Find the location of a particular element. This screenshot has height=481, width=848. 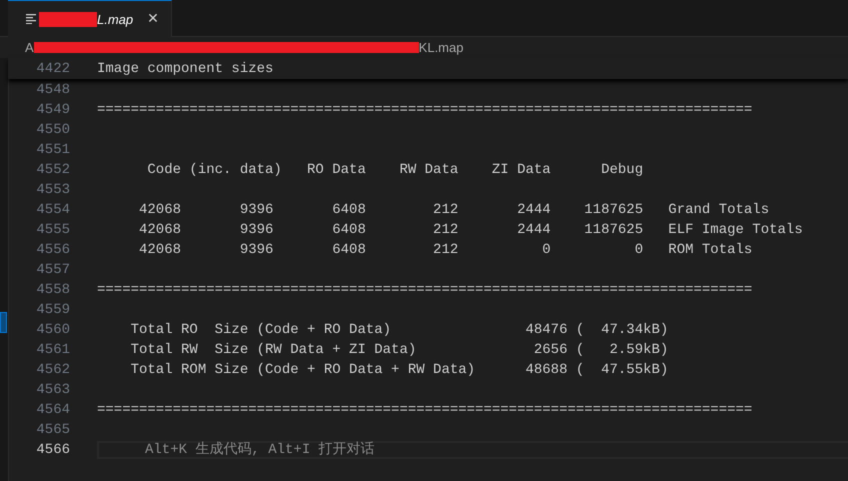

line-number: 4551 is located at coordinates (52, 150).